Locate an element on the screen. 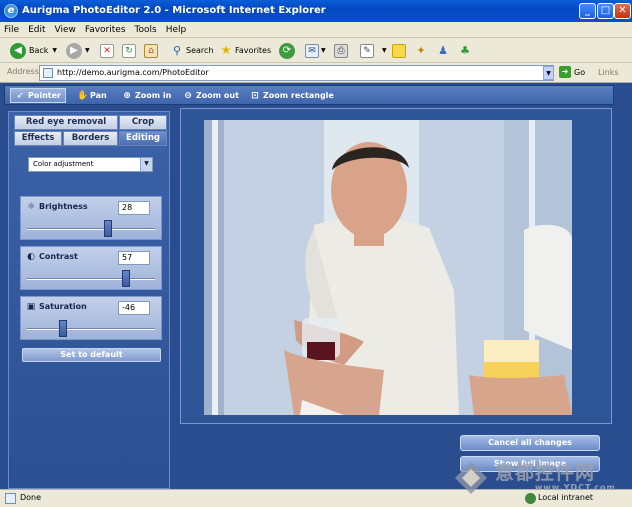 The height and width of the screenshot is (507, 632). menu-tools: Tools is located at coordinates (146, 30).